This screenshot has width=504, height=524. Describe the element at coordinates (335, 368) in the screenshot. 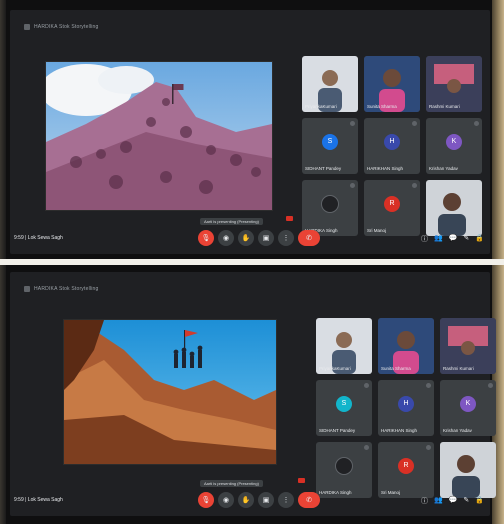

I see `participant-name: PriyankaKumari` at that location.